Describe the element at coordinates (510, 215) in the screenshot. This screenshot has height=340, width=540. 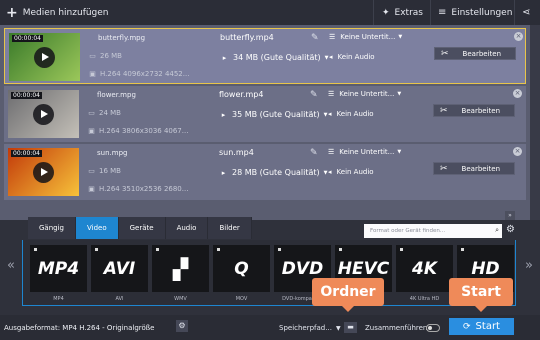
I see `collapse-panel-button: »` at that location.